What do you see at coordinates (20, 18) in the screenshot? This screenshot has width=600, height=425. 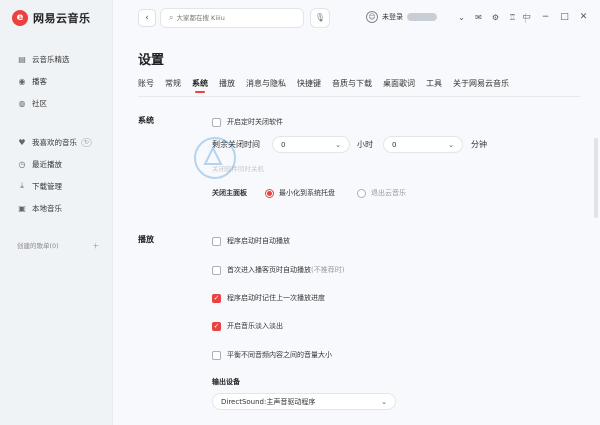 I see `netease-logo-icon: e` at bounding box center [20, 18].